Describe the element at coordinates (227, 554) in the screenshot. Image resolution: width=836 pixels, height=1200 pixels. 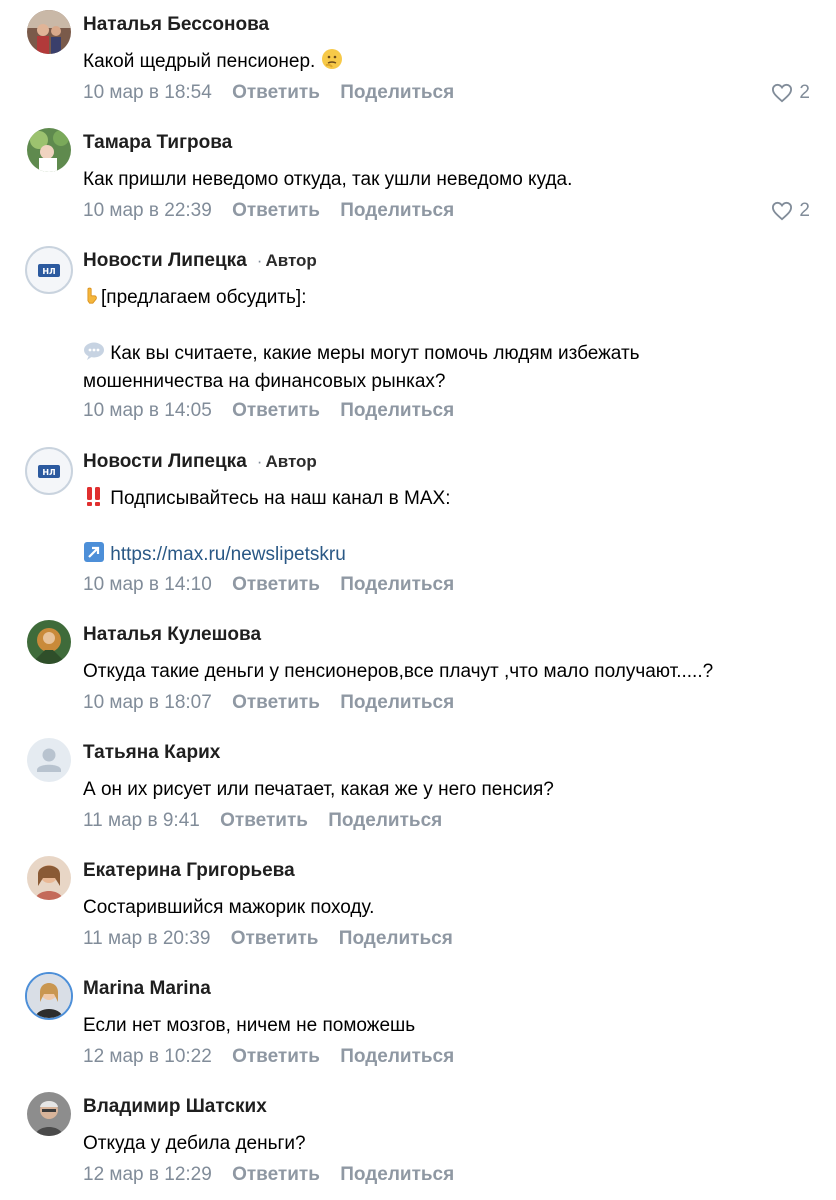
I see `external-link: https://max.ru/newslipetskru` at that location.